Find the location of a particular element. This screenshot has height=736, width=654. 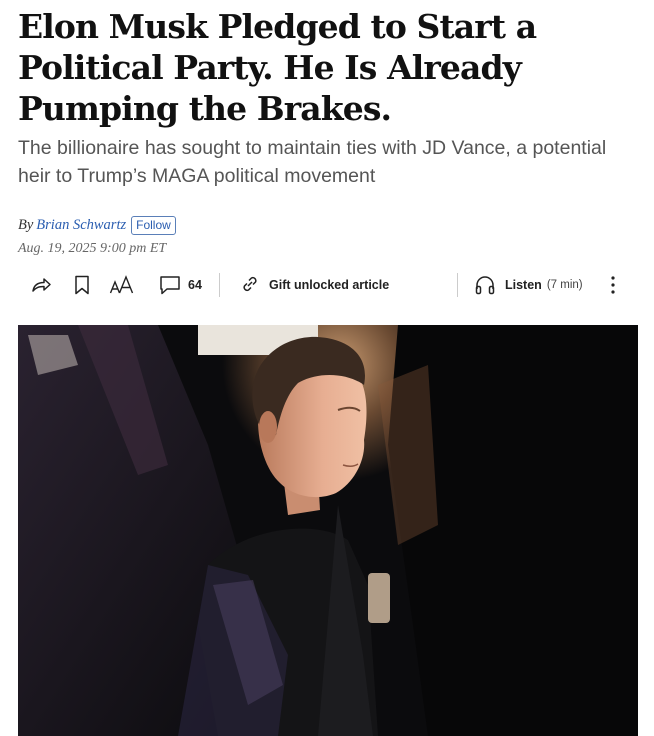

gift-article-button: Gift unlocked article is located at coordinates (313, 285).